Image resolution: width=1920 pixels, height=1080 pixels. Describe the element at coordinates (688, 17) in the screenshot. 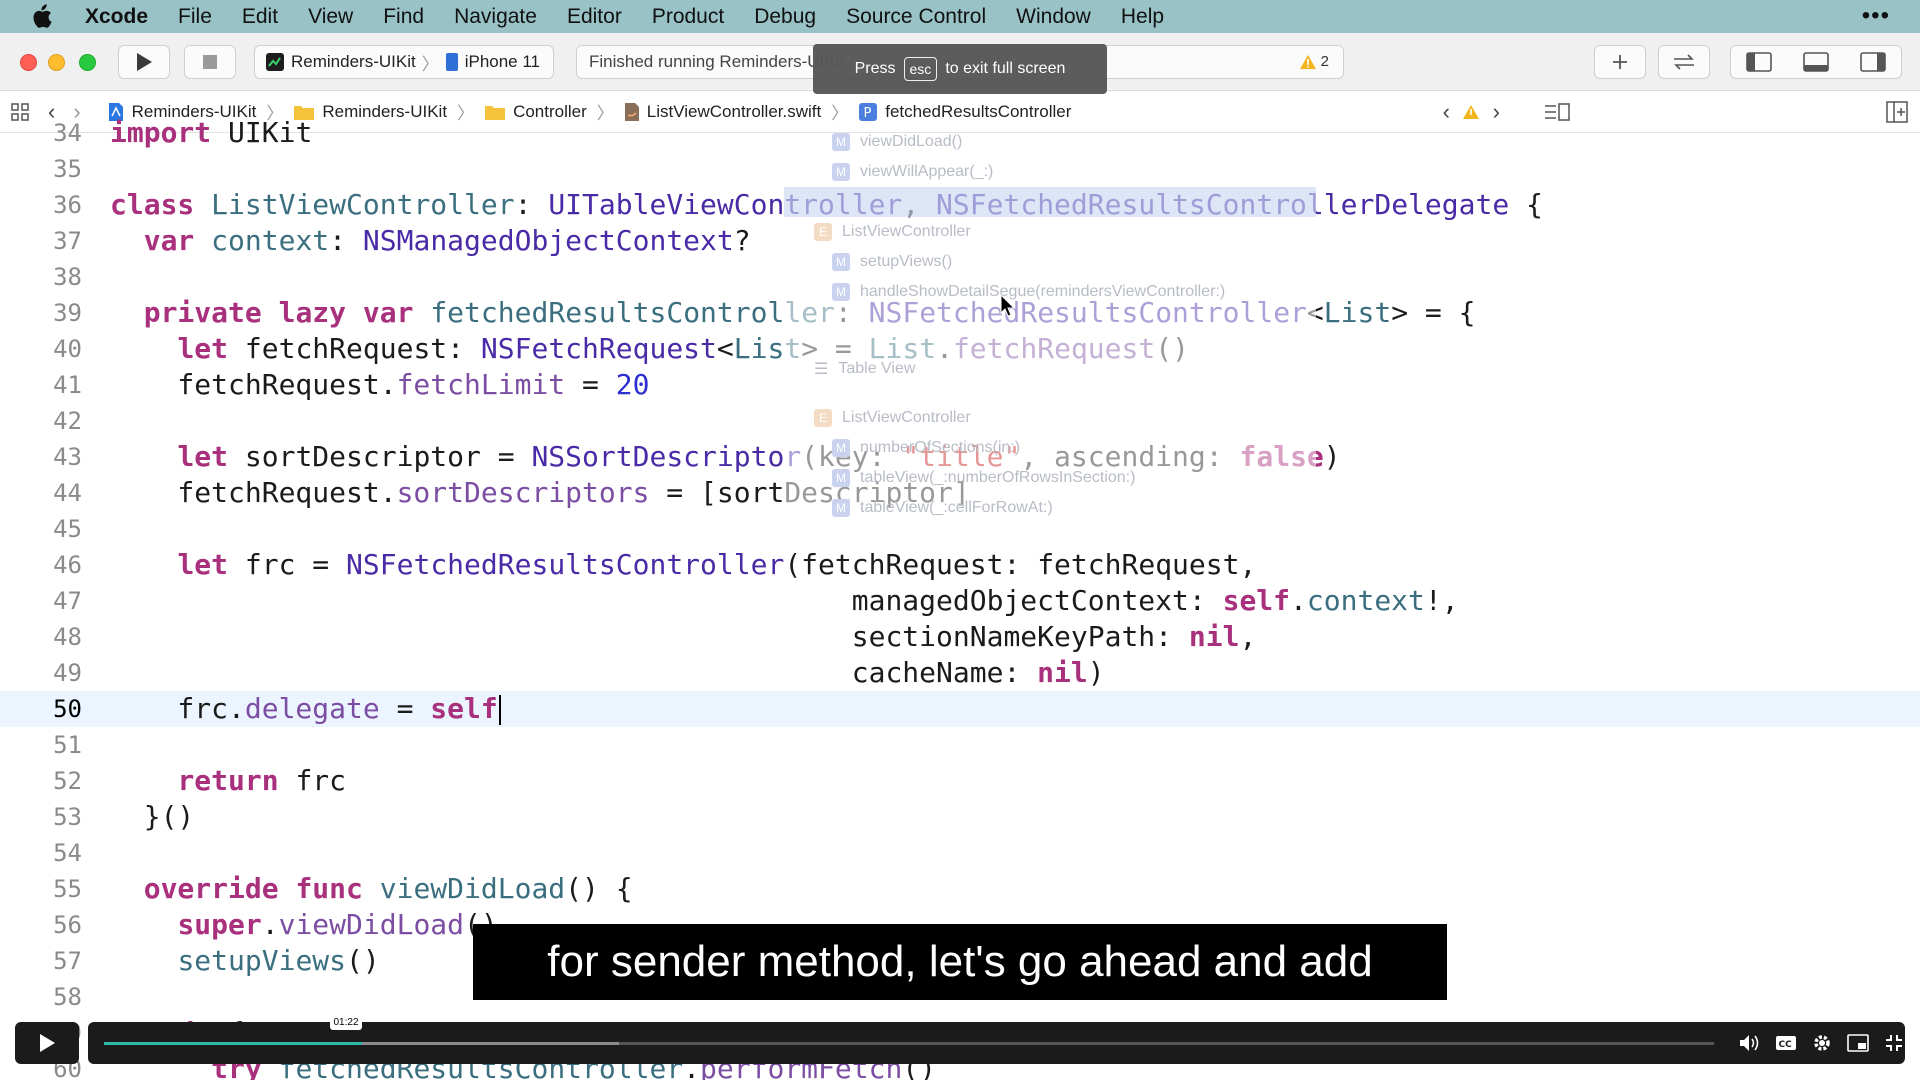

I see `menu-product: Product` at that location.